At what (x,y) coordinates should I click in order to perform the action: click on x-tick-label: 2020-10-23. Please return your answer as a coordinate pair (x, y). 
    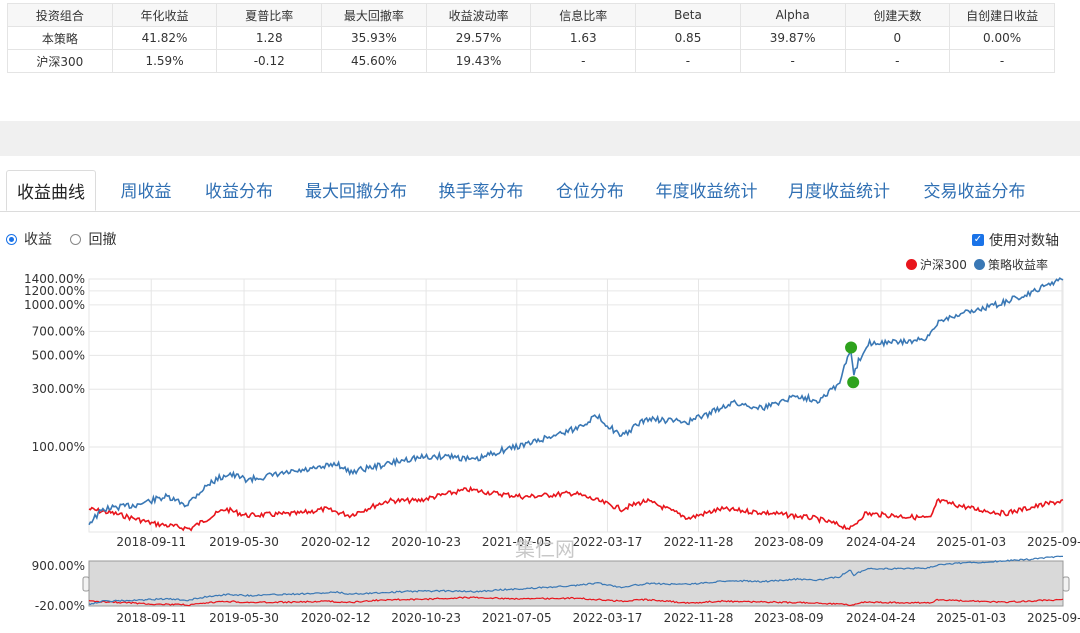
    Looking at the image, I should click on (426, 542).